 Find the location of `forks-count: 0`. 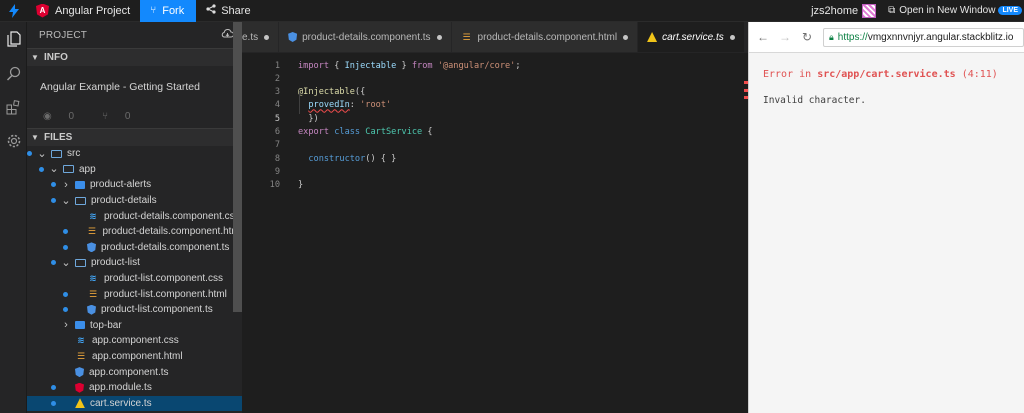

forks-count: 0 is located at coordinates (127, 116).